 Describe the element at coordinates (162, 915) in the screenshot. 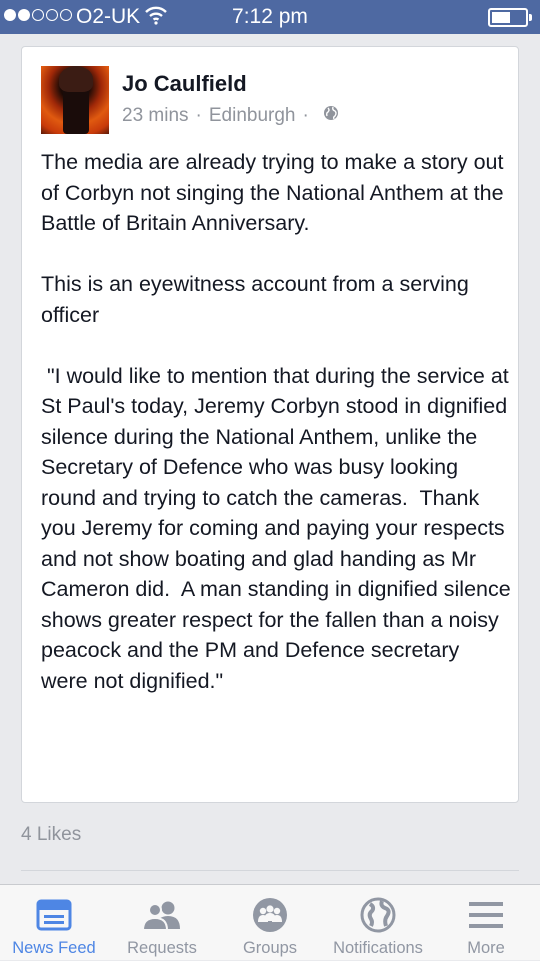

I see `friend-requests-icon` at that location.